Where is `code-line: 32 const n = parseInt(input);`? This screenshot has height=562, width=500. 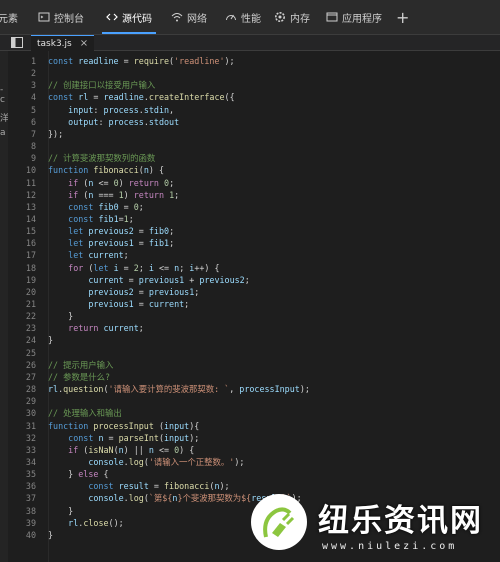
code-line: 32 const n = parseInt(input); is located at coordinates (254, 438).